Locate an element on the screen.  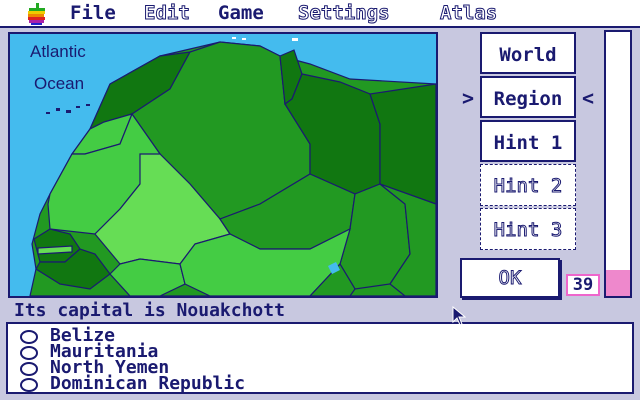
hint-1-button: Hint 1 is located at coordinates (528, 141).